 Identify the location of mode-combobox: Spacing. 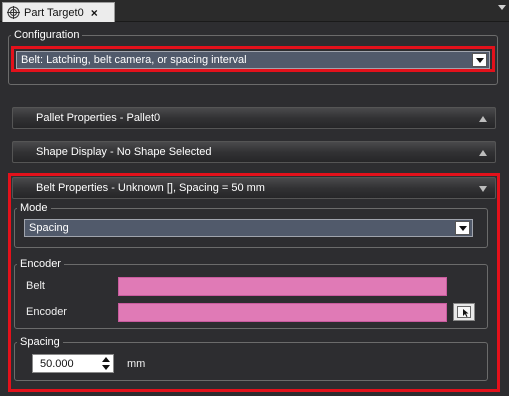
(248, 228).